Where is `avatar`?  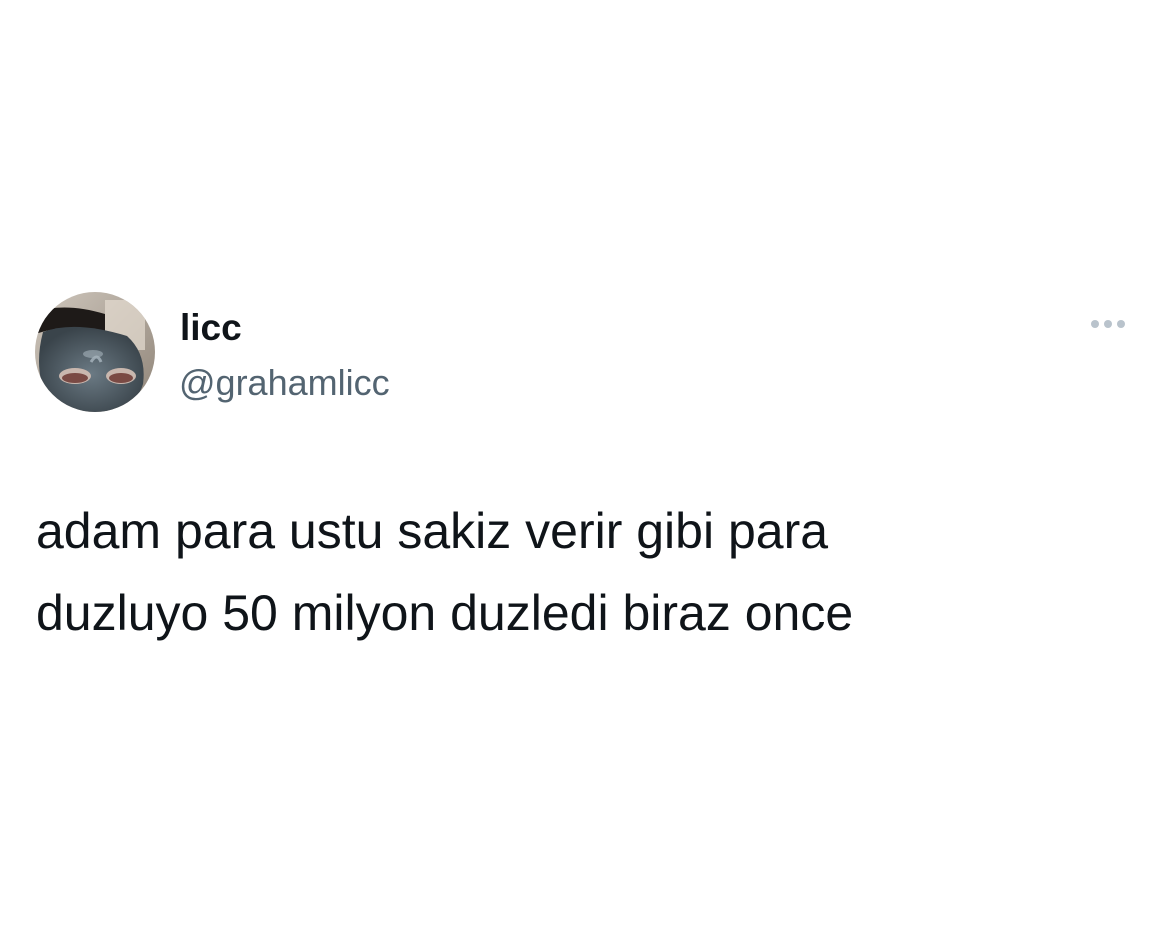
avatar is located at coordinates (95, 352).